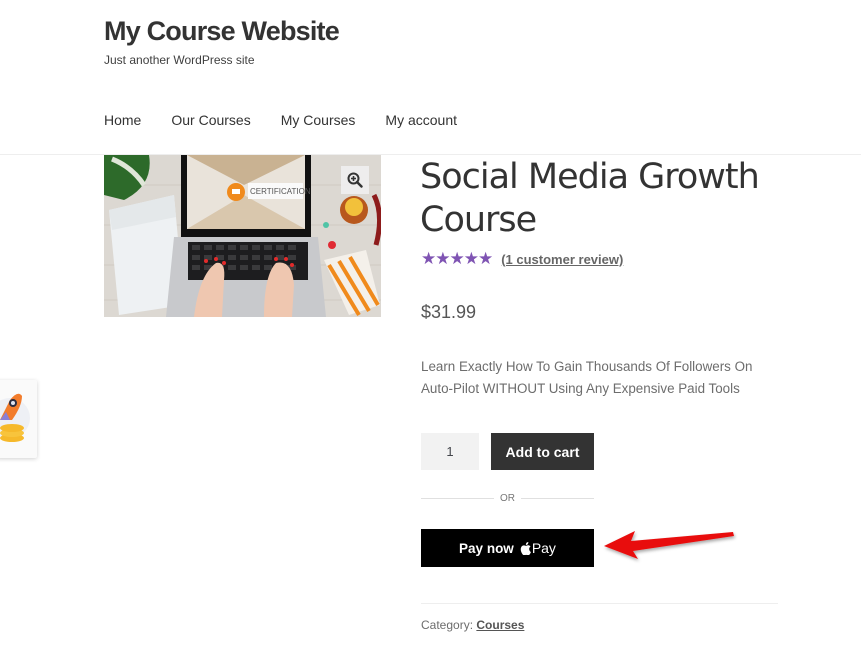  Describe the element at coordinates (450, 451) in the screenshot. I see `quantity-input` at that location.